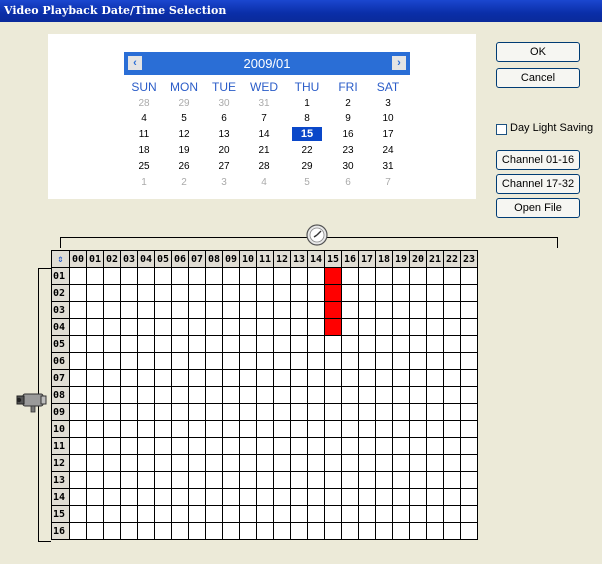 This screenshot has height=564, width=602. I want to click on calendar-day: 27, so click(224, 166).